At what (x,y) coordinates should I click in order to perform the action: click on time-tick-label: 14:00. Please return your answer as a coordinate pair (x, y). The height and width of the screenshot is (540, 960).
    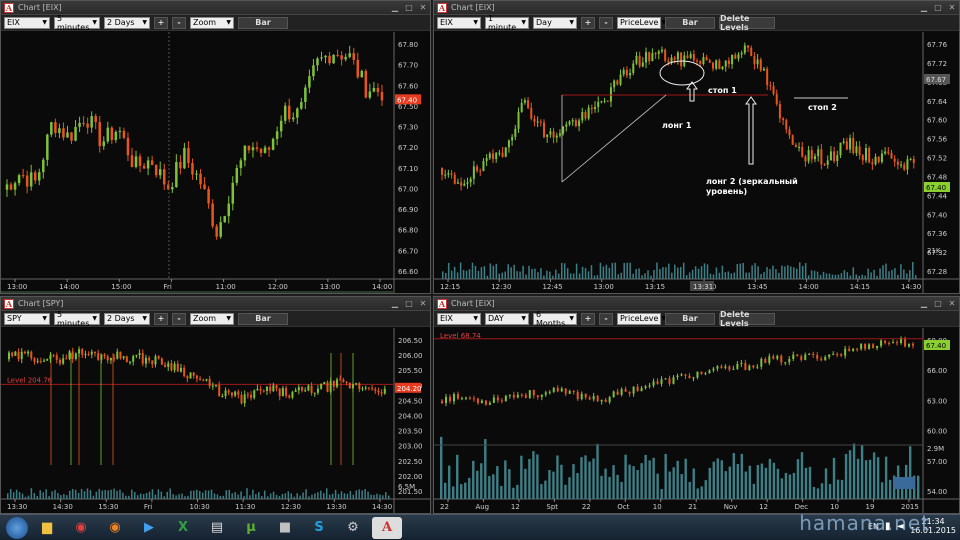
    Looking at the image, I should click on (69, 287).